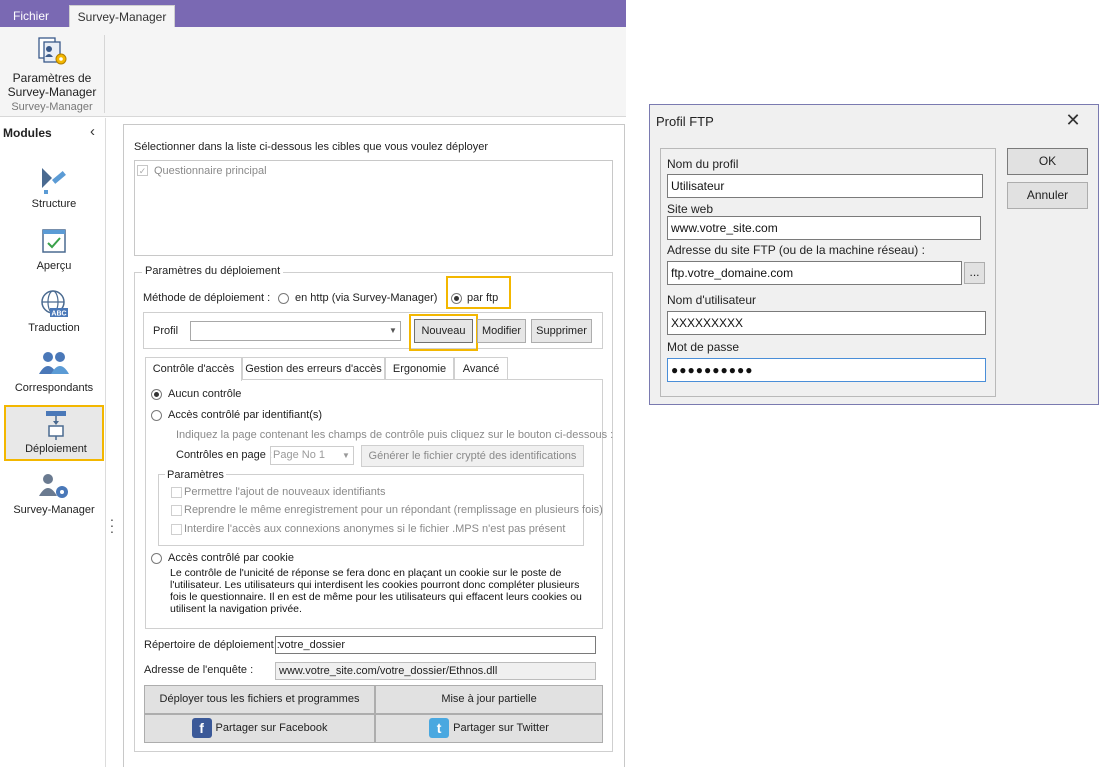  I want to click on settings-button-label: Paramètres de Survey-Manager, so click(52, 85).